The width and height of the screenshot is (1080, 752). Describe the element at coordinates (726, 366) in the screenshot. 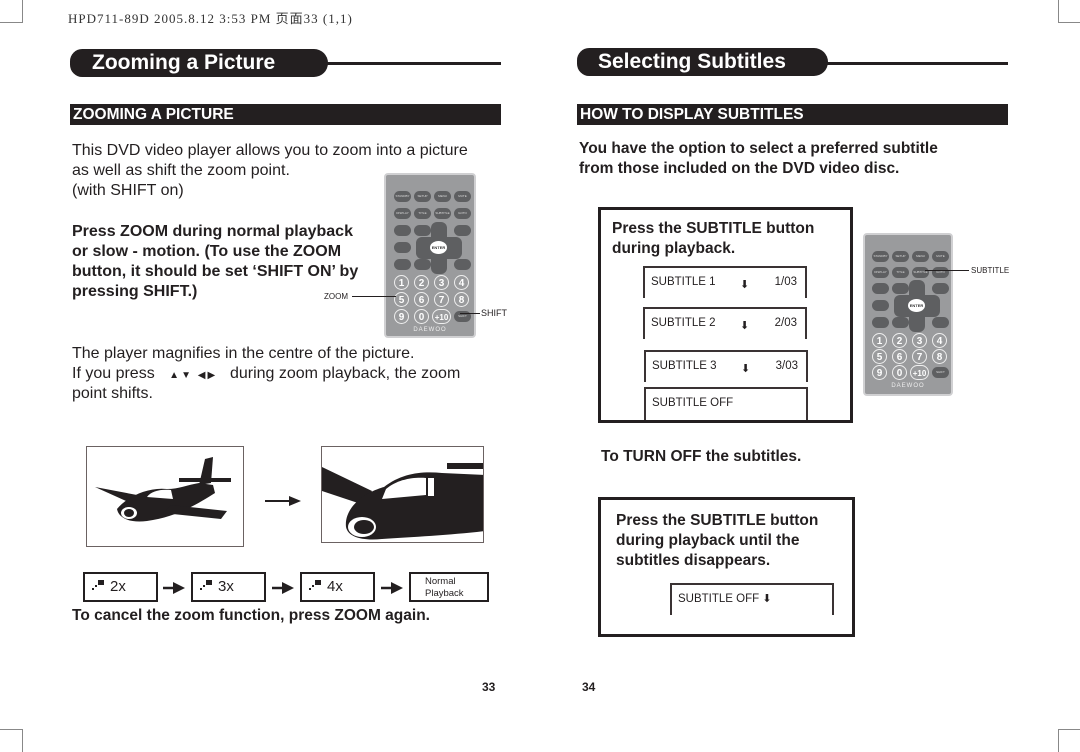

I see `osd-subtitle-3: SUBTITLE 3 ⬇ 3/03` at that location.